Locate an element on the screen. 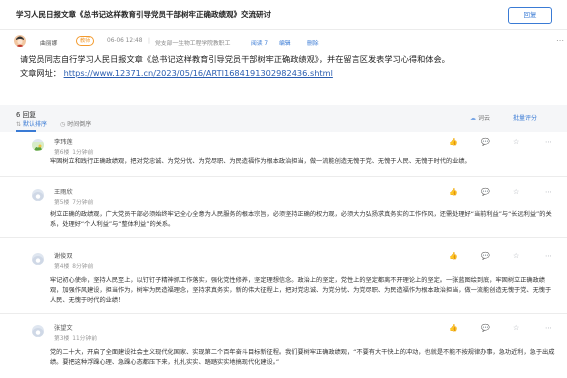 This screenshot has height=378, width=567. reply-time: 1分钟前 is located at coordinates (83, 153).